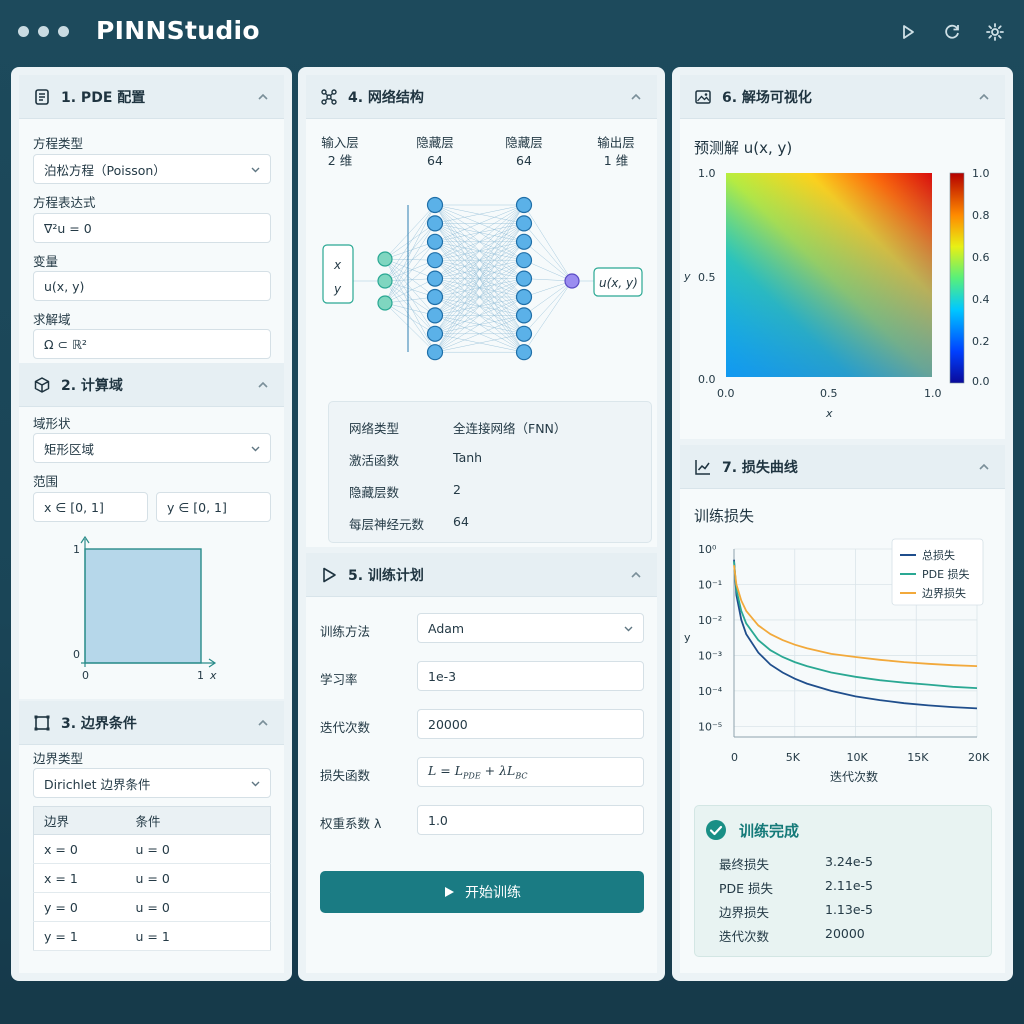 This screenshot has width=1024, height=1024. What do you see at coordinates (530, 628) in the screenshot?
I see `method-select: Adam` at bounding box center [530, 628].